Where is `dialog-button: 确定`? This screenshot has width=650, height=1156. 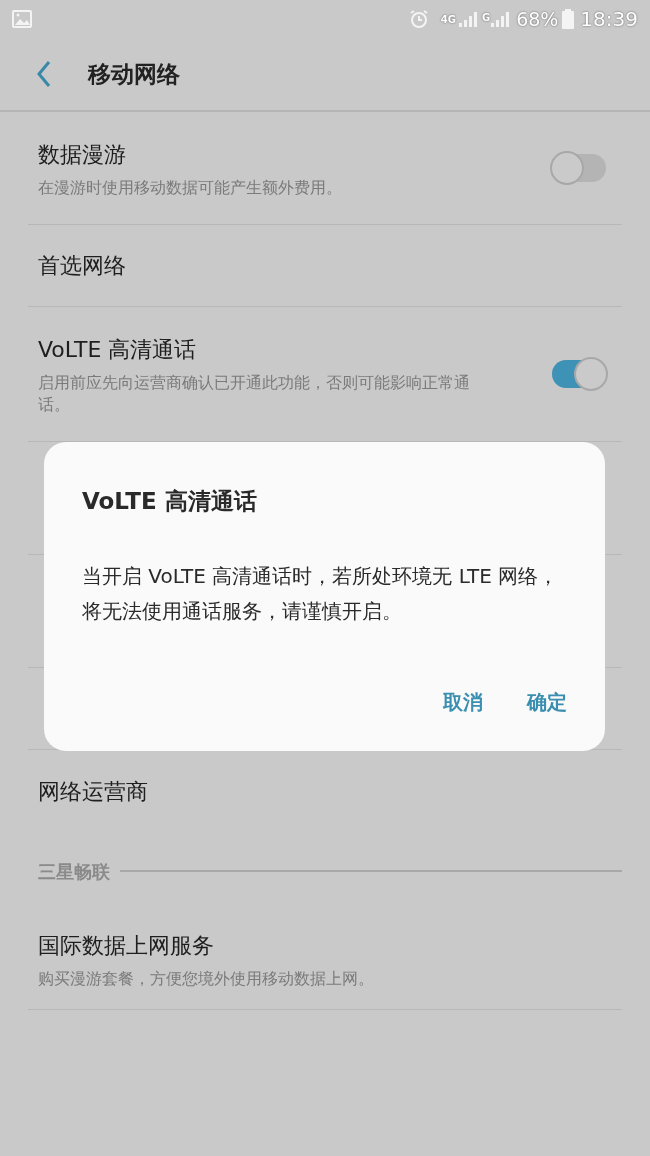 dialog-button: 确定 is located at coordinates (547, 702).